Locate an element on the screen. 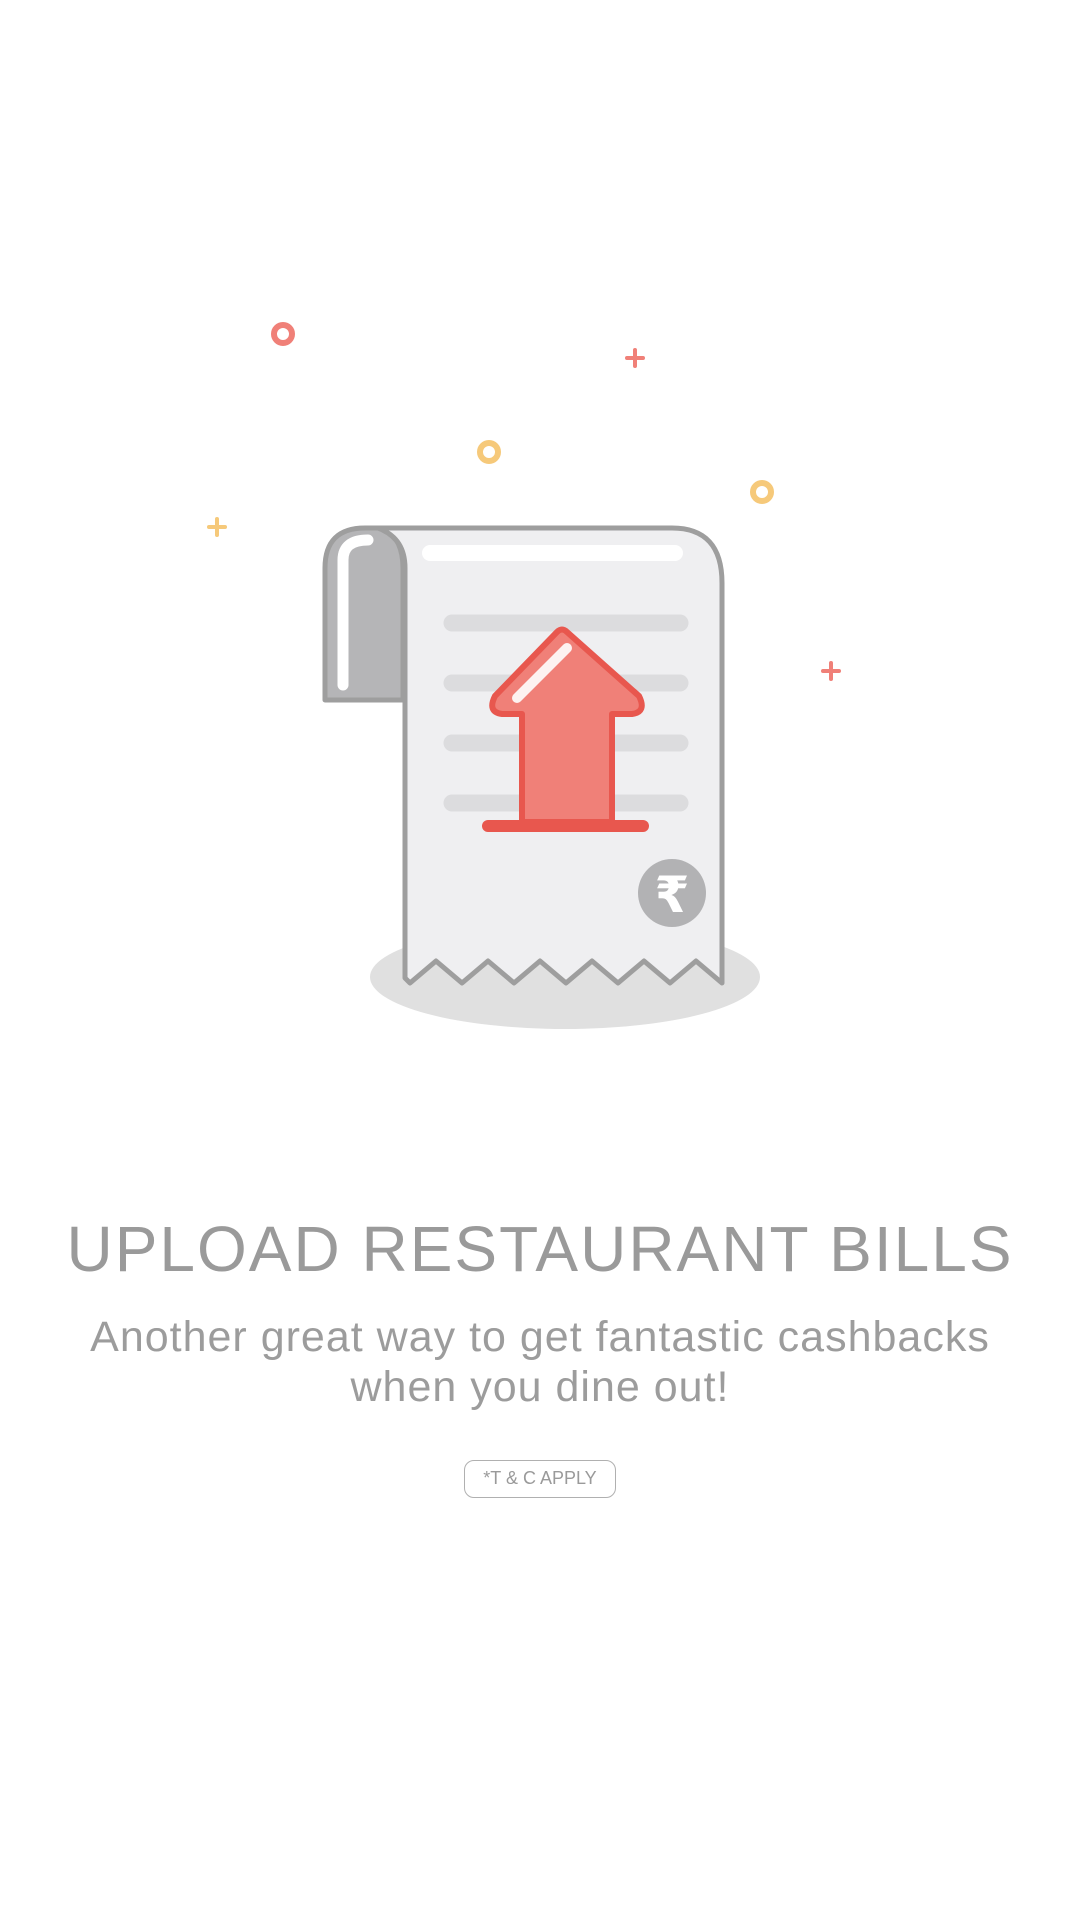 The image size is (1080, 1920). rupee-coin-icon: ₹ is located at coordinates (672, 893).